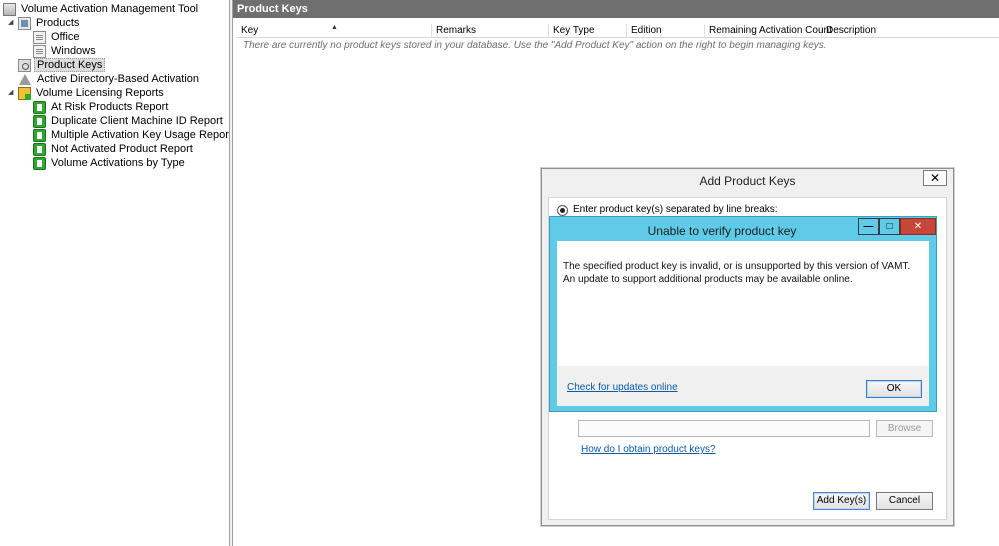 The image size is (999, 546). I want to click on pane-title: Product Keys, so click(616, 9).